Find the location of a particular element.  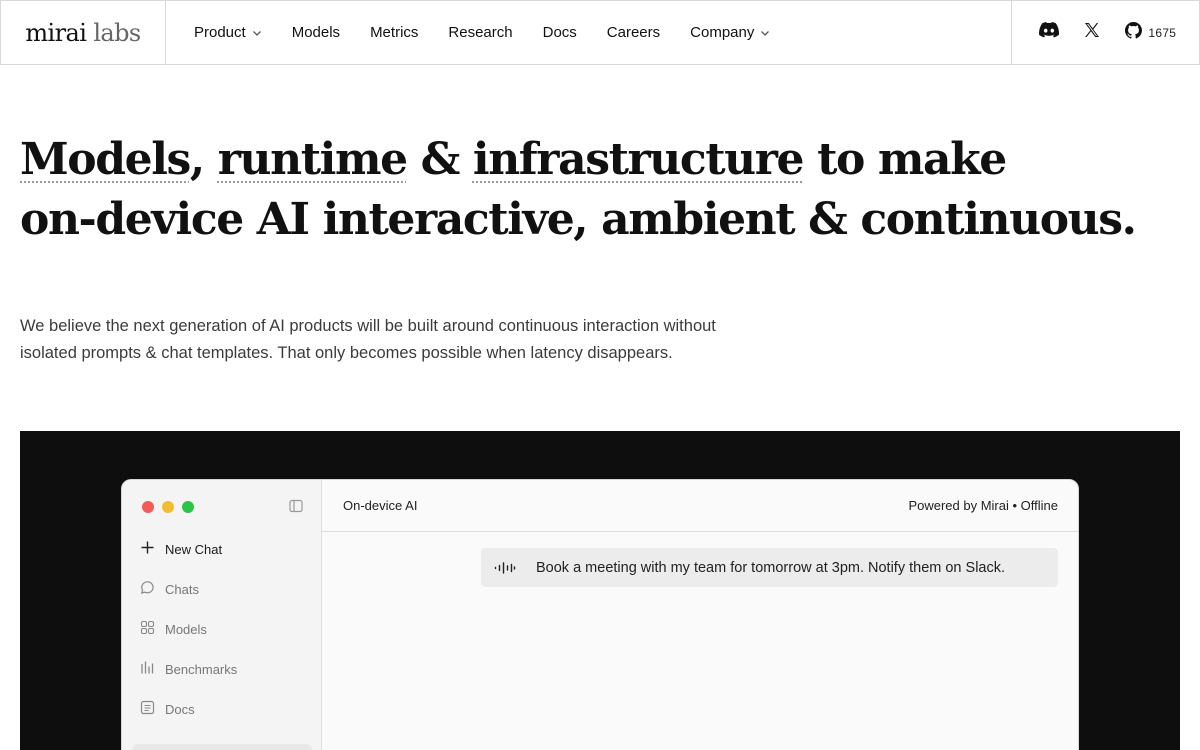

brand-name-primary: mirai is located at coordinates (56, 32).